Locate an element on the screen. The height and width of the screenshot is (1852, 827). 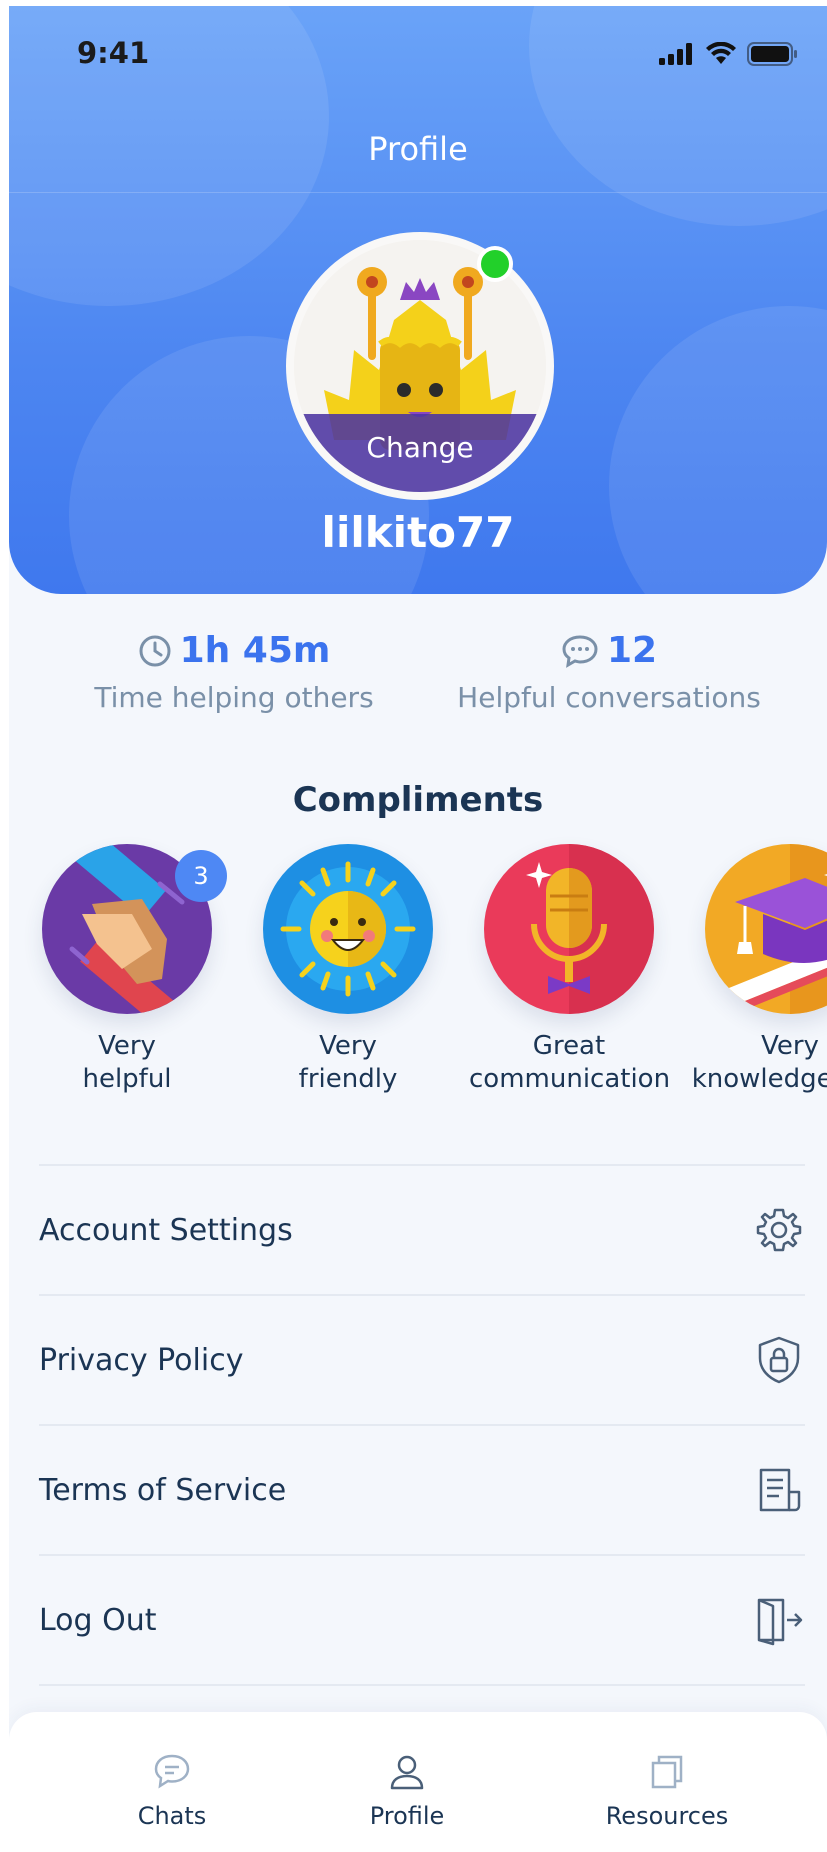
stat-time-helping: 1h 45m Time helping others is located at coordinates (234, 672).